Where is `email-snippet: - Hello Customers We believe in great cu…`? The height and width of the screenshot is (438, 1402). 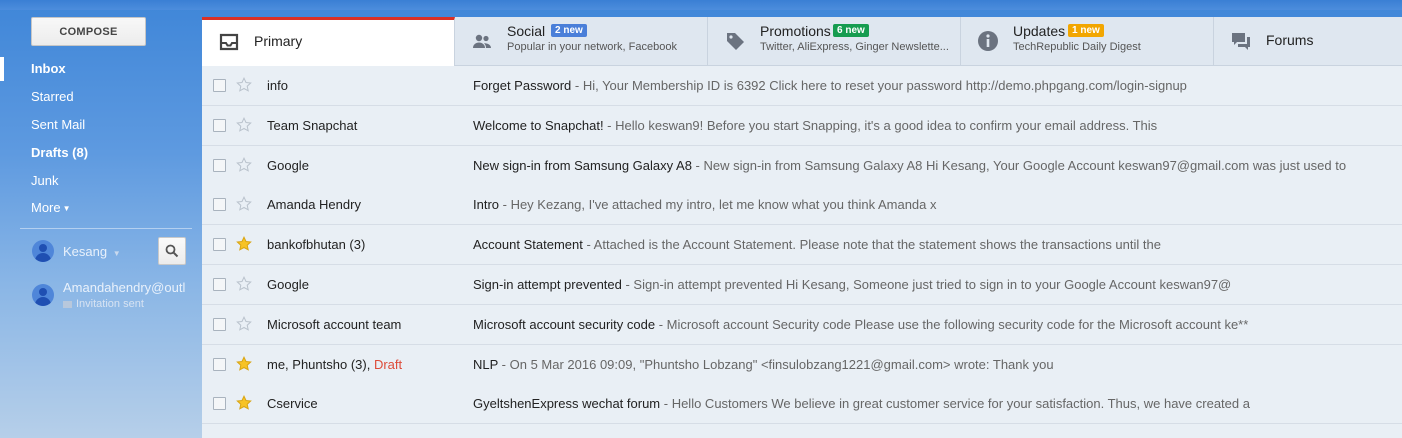
email-snippet: - Hello Customers We believe in great cu… is located at coordinates (955, 404).